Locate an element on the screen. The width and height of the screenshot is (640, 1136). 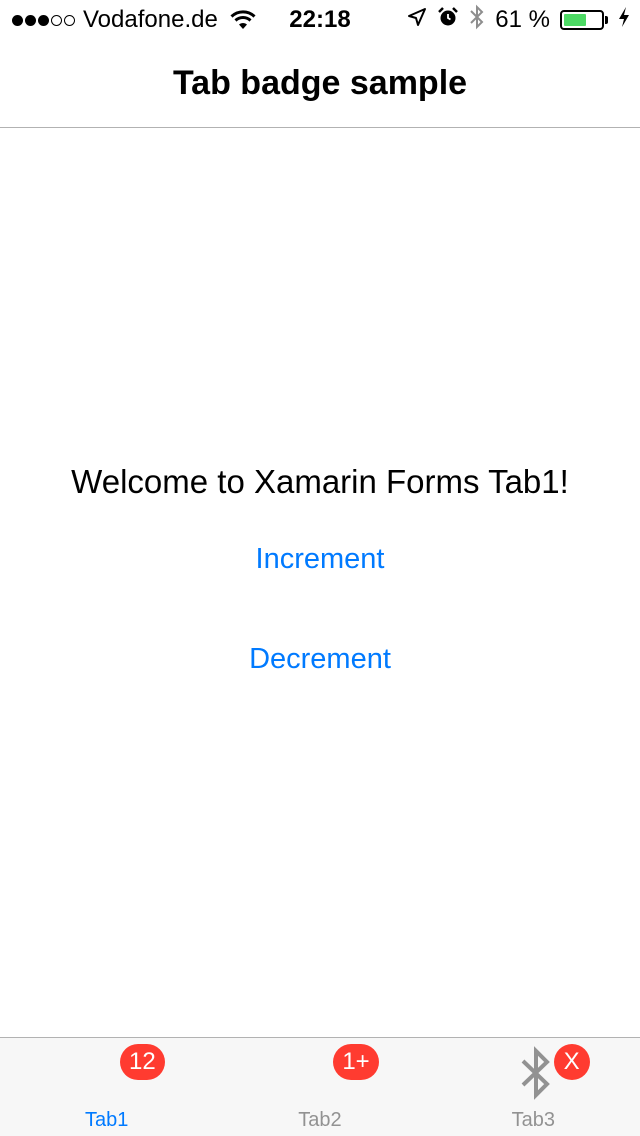
tab-badge: X is located at coordinates (571, 1062).